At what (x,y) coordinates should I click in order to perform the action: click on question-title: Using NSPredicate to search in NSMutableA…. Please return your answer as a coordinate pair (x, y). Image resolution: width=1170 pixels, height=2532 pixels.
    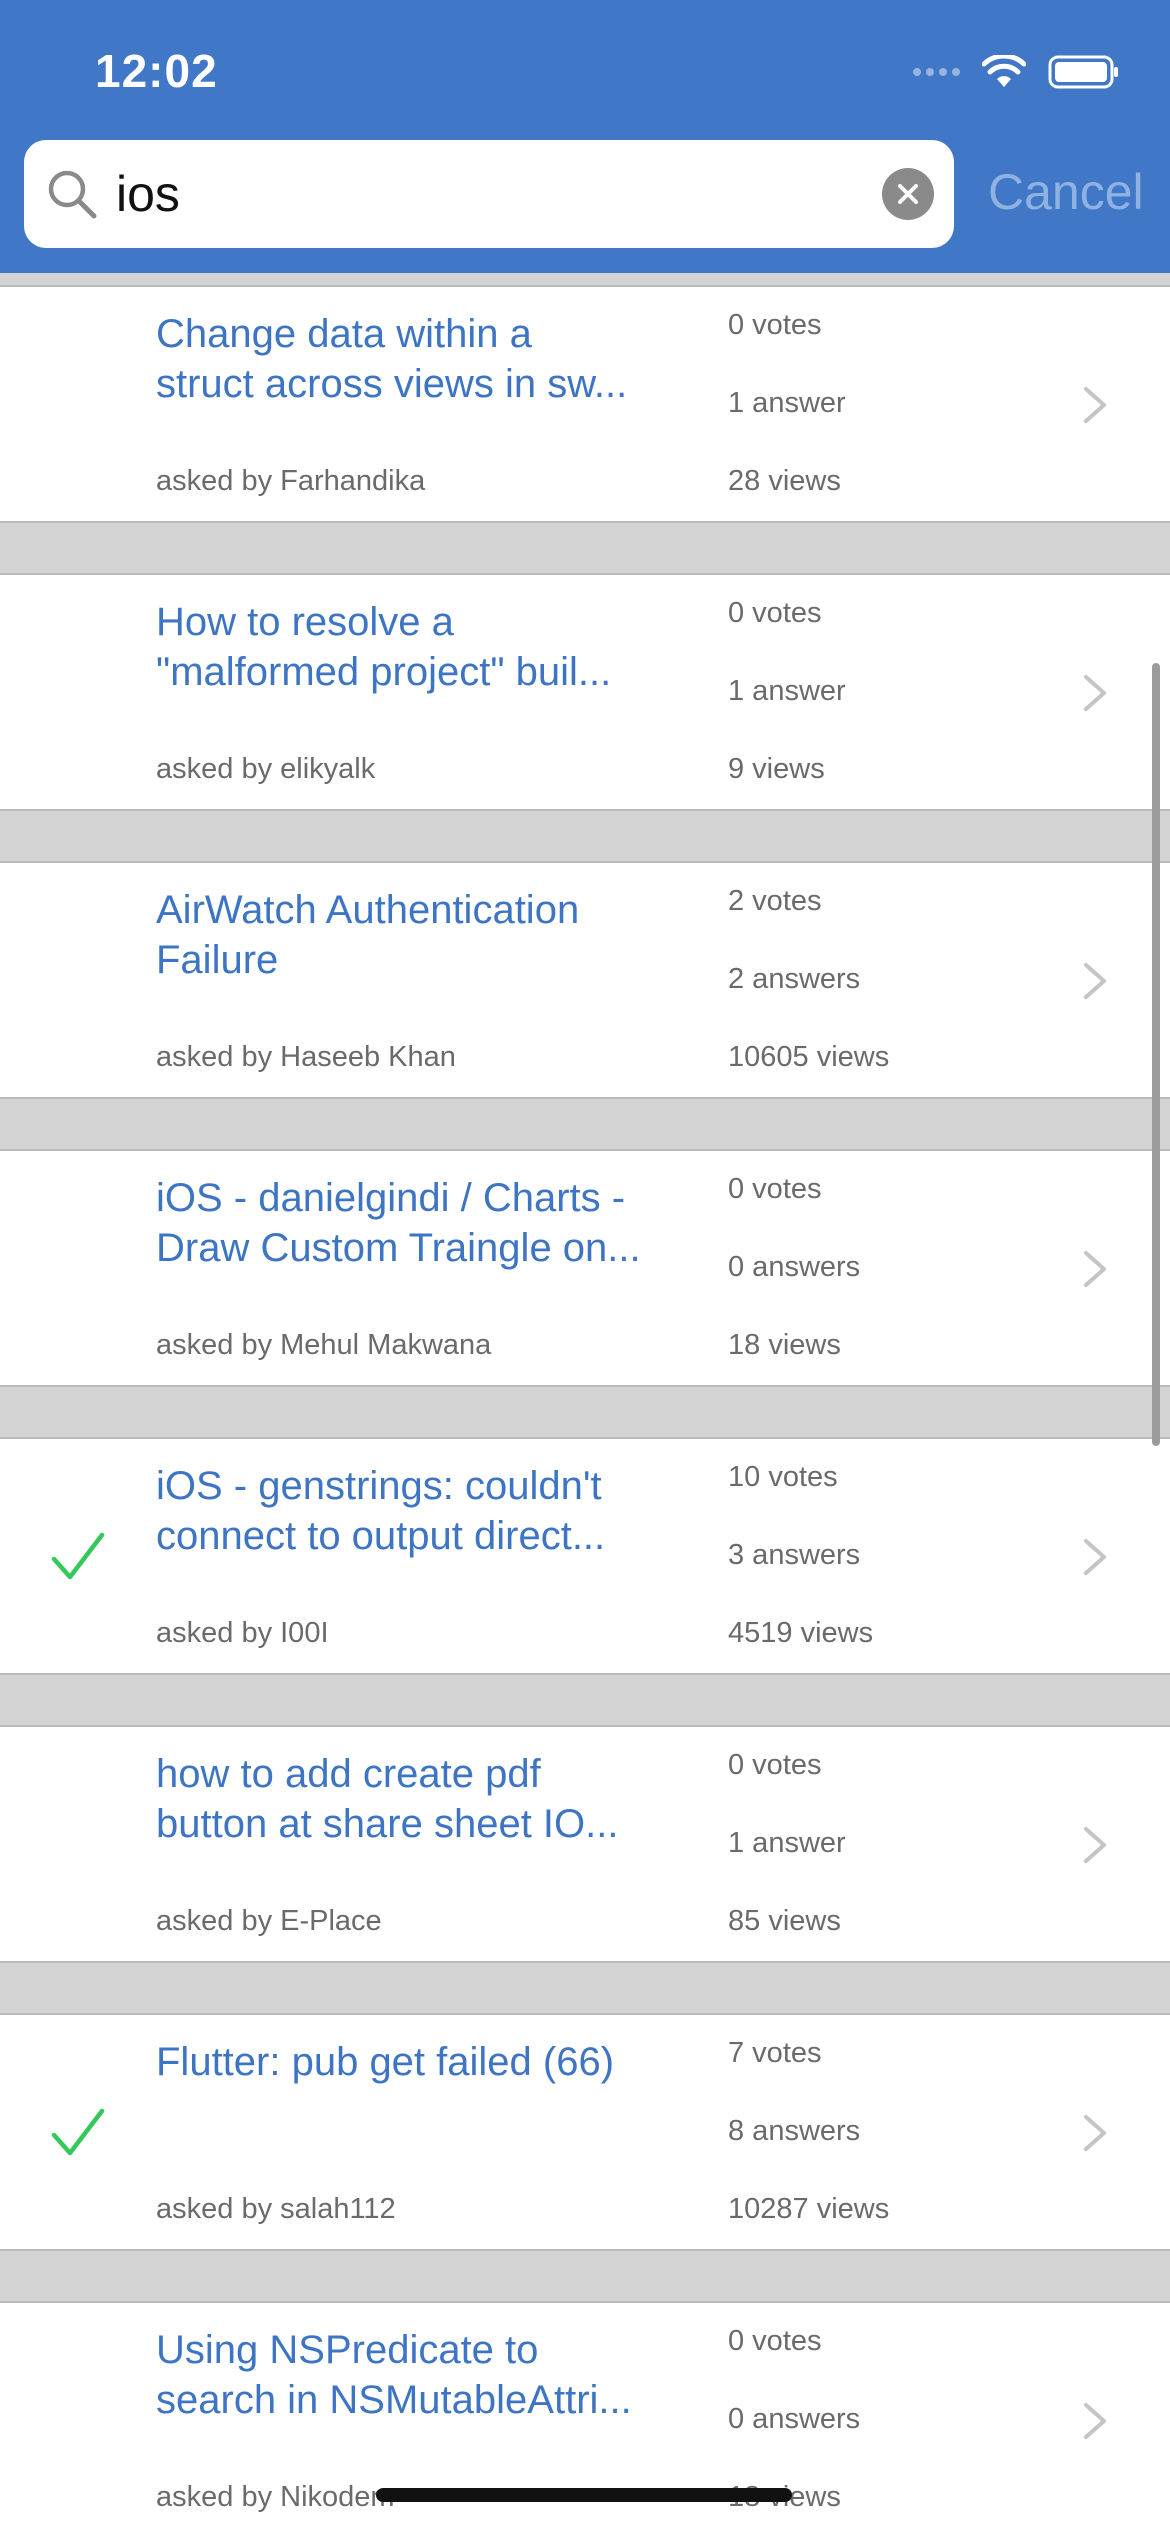
    Looking at the image, I should click on (421, 2375).